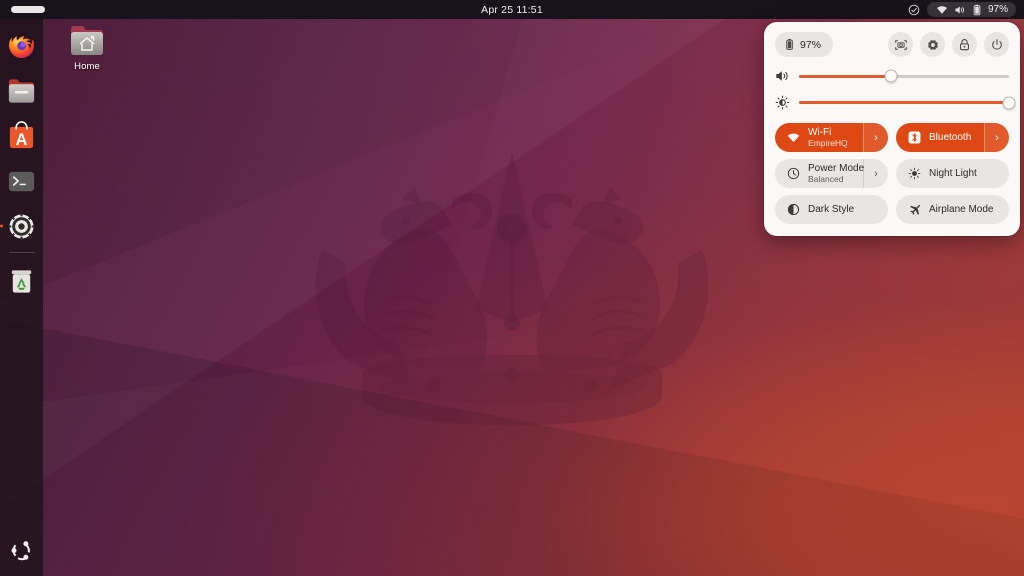 The image size is (1024, 576). I want to click on firefox-icon, so click(21, 46).